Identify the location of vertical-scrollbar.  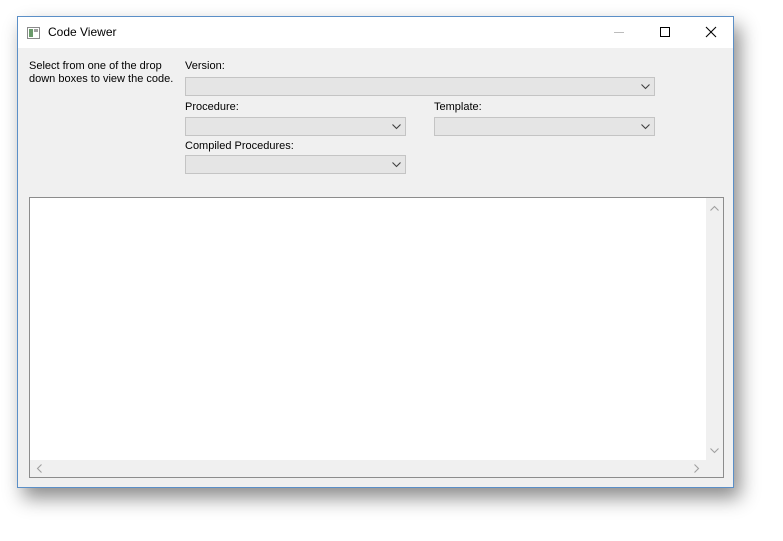
(714, 329).